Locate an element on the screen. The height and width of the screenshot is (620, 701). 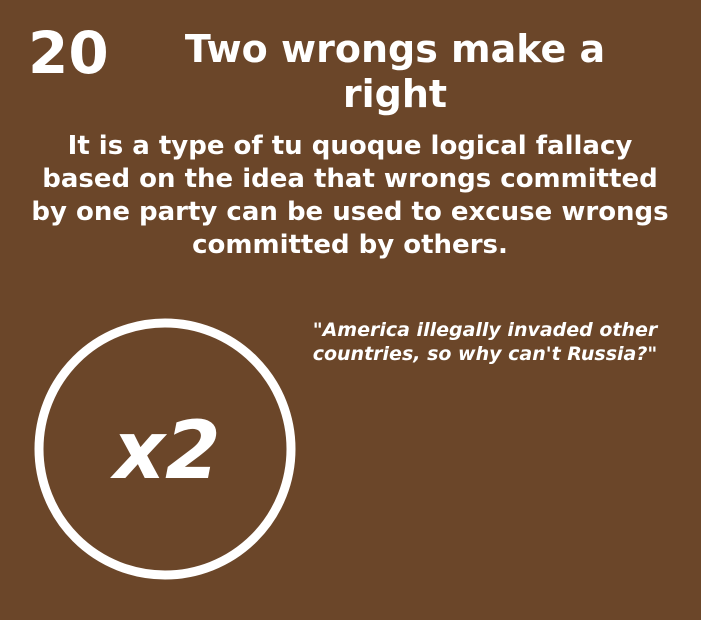
card-number: 20 is located at coordinates (68, 53).